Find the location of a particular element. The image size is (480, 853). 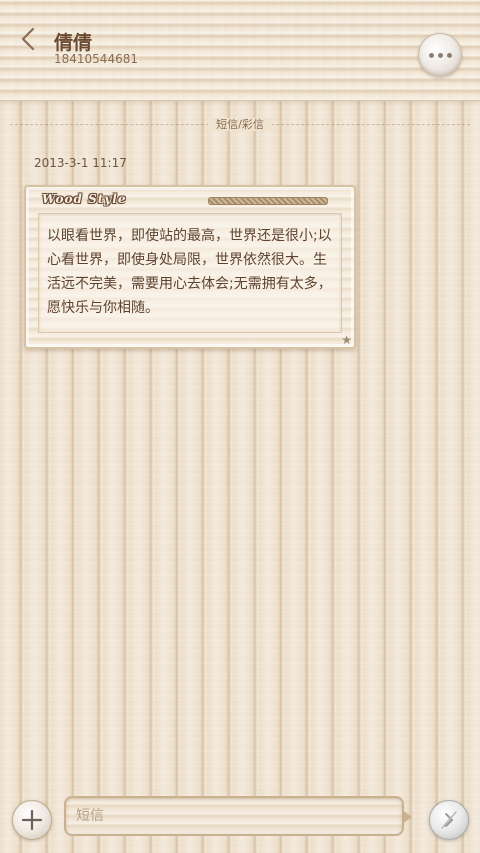

bubble-brand-label: Wood Style is located at coordinates (84, 199).